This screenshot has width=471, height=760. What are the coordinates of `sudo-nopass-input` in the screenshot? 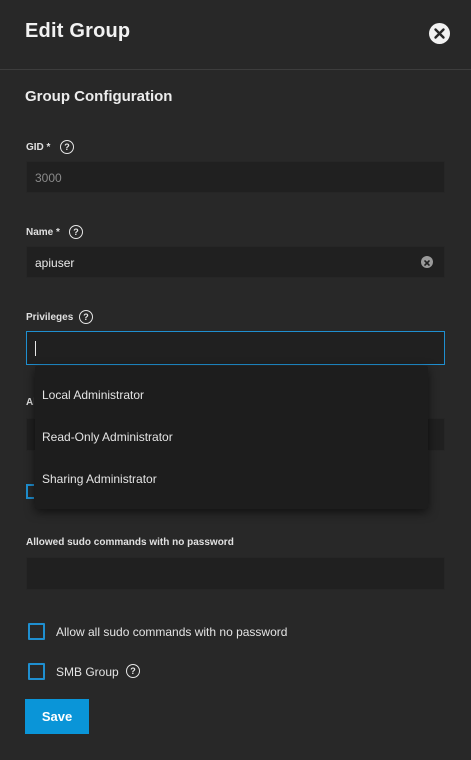 It's located at (235, 573).